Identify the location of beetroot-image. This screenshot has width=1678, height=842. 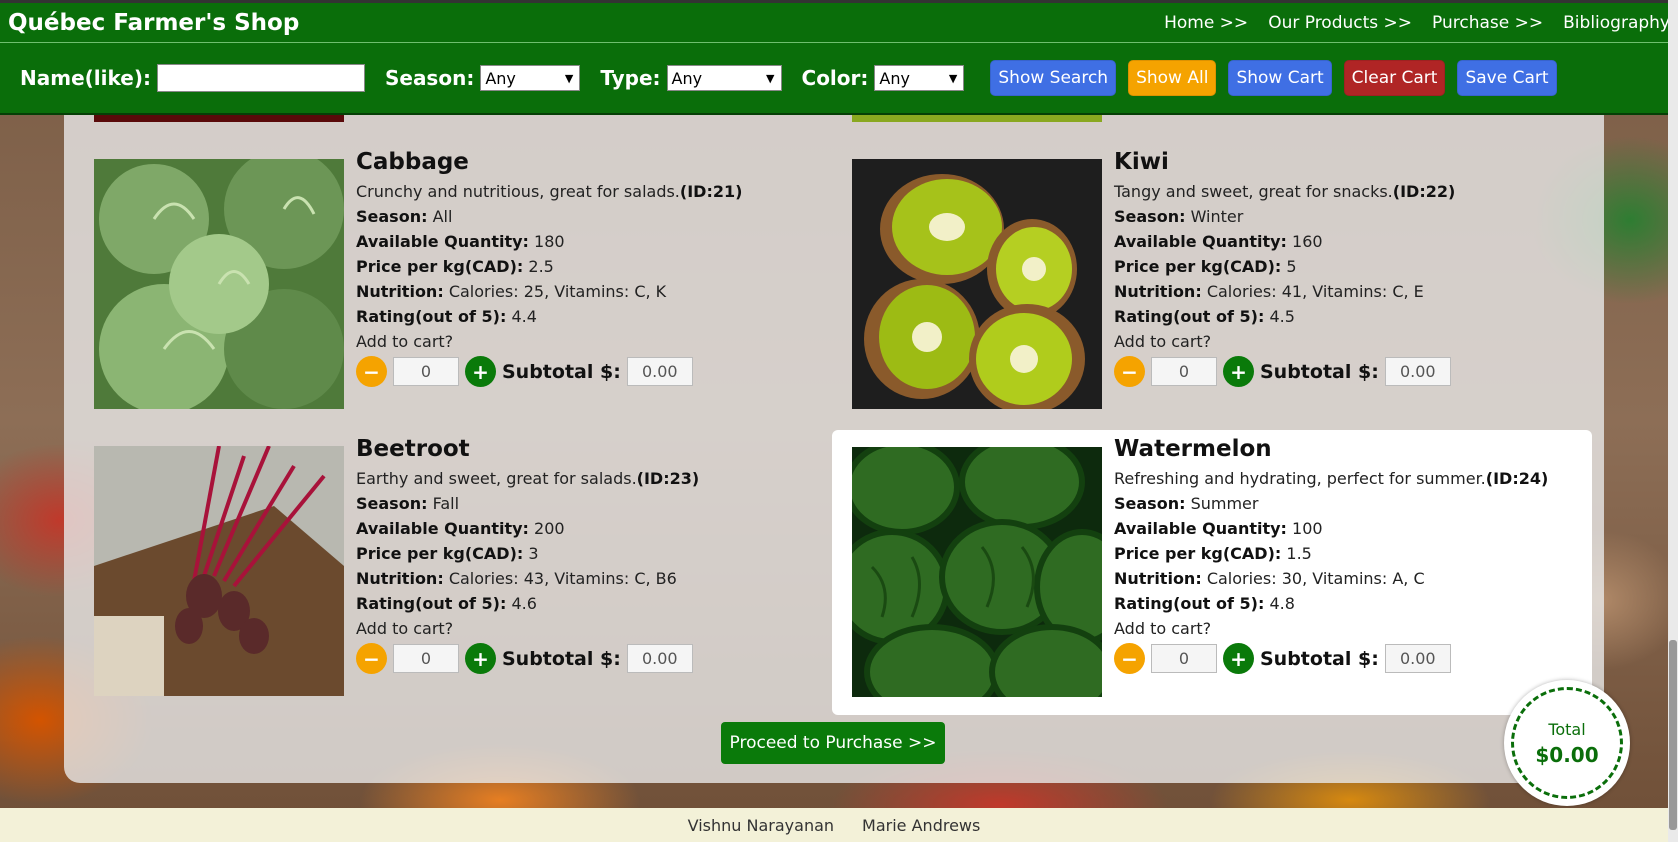
(219, 571).